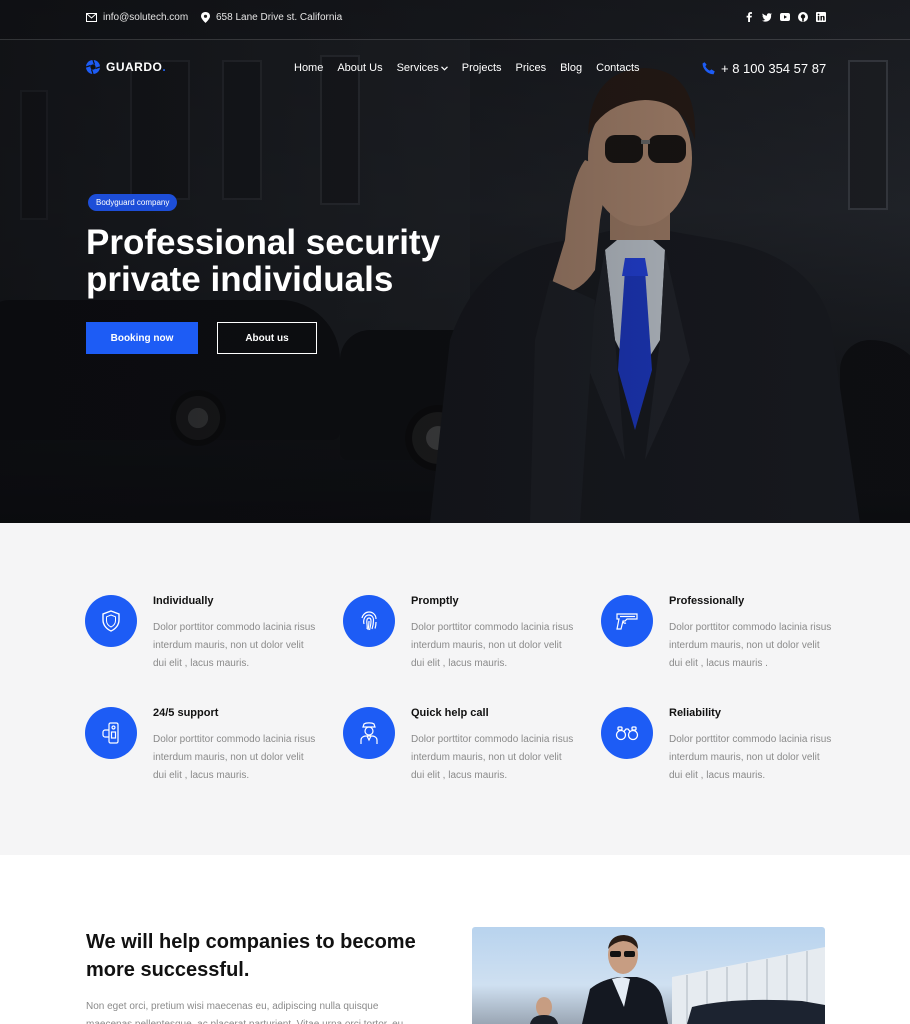  Describe the element at coordinates (571, 68) in the screenshot. I see `nav-blog: Blog` at that location.